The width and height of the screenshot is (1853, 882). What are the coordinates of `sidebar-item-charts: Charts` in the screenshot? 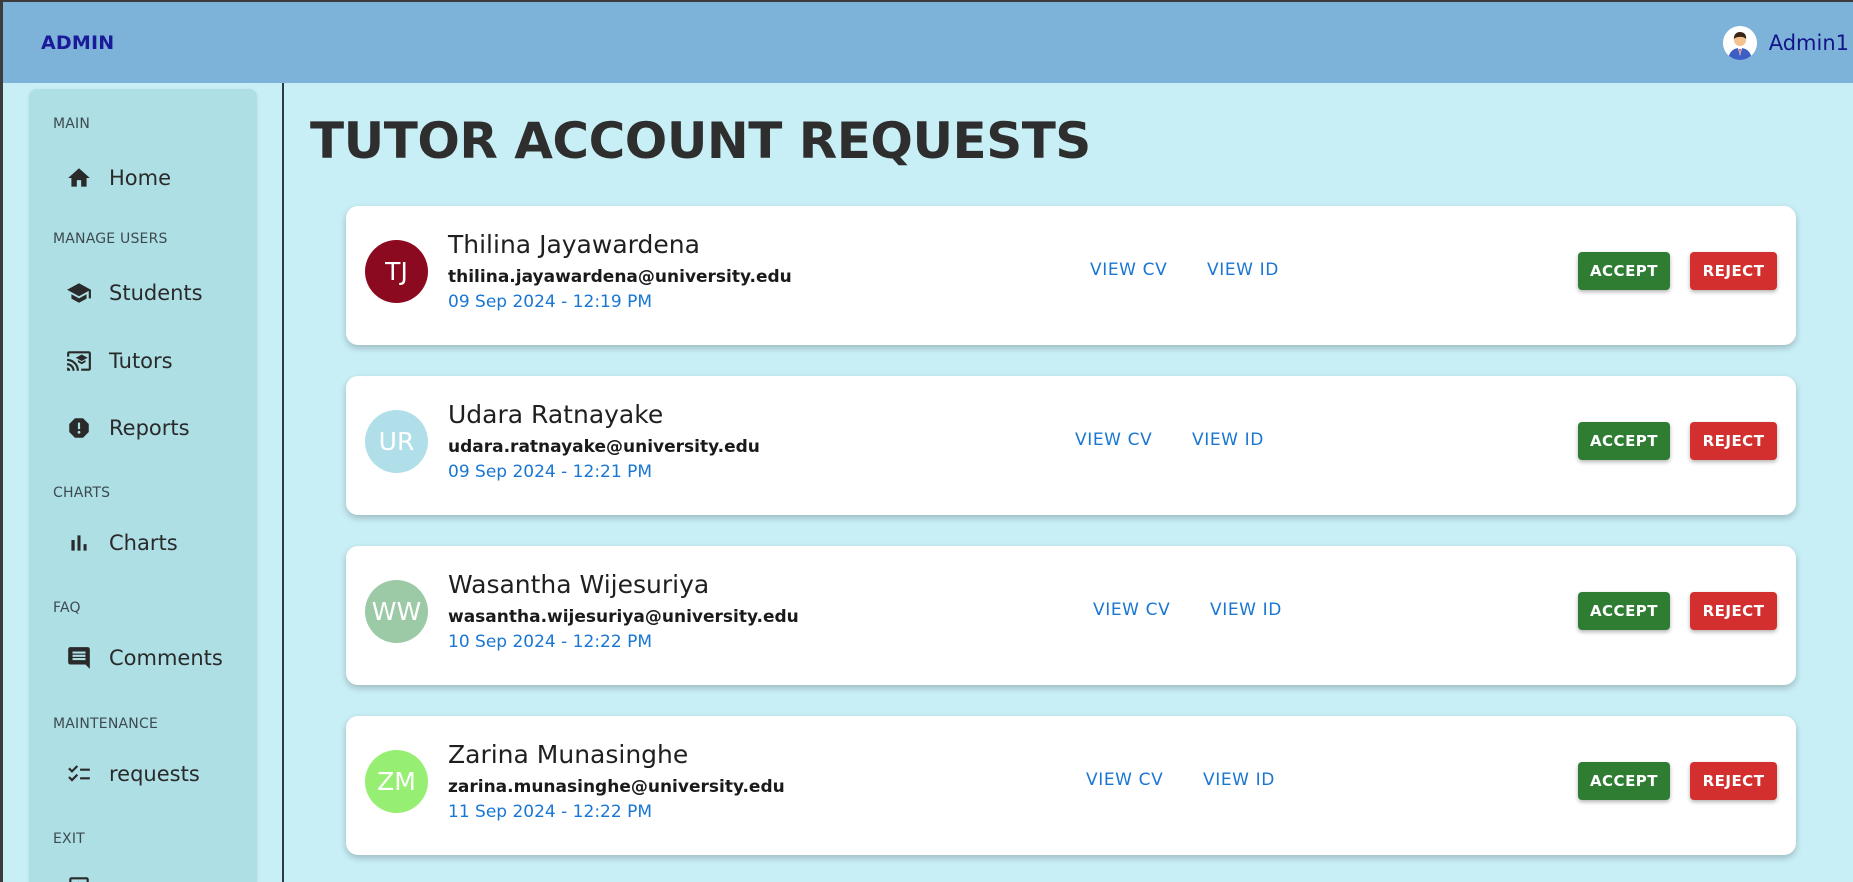 It's located at (121, 543).